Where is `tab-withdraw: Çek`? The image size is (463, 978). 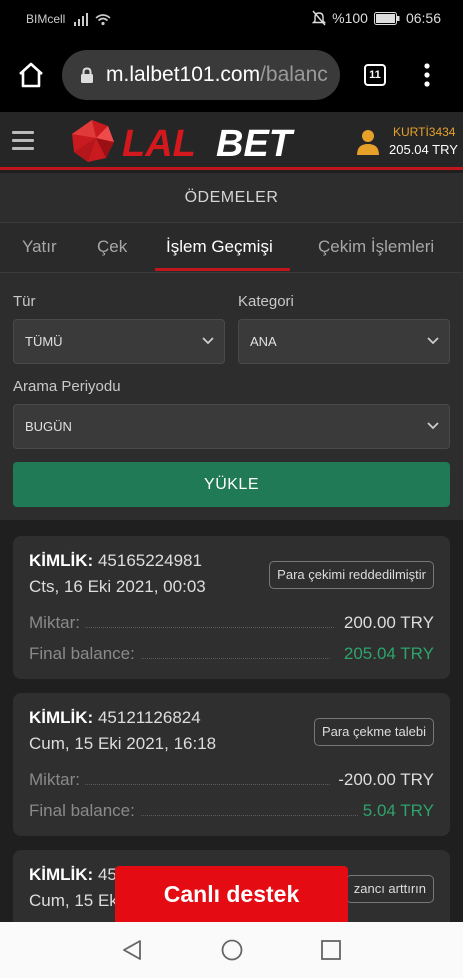
tab-withdraw: Çek is located at coordinates (112, 247).